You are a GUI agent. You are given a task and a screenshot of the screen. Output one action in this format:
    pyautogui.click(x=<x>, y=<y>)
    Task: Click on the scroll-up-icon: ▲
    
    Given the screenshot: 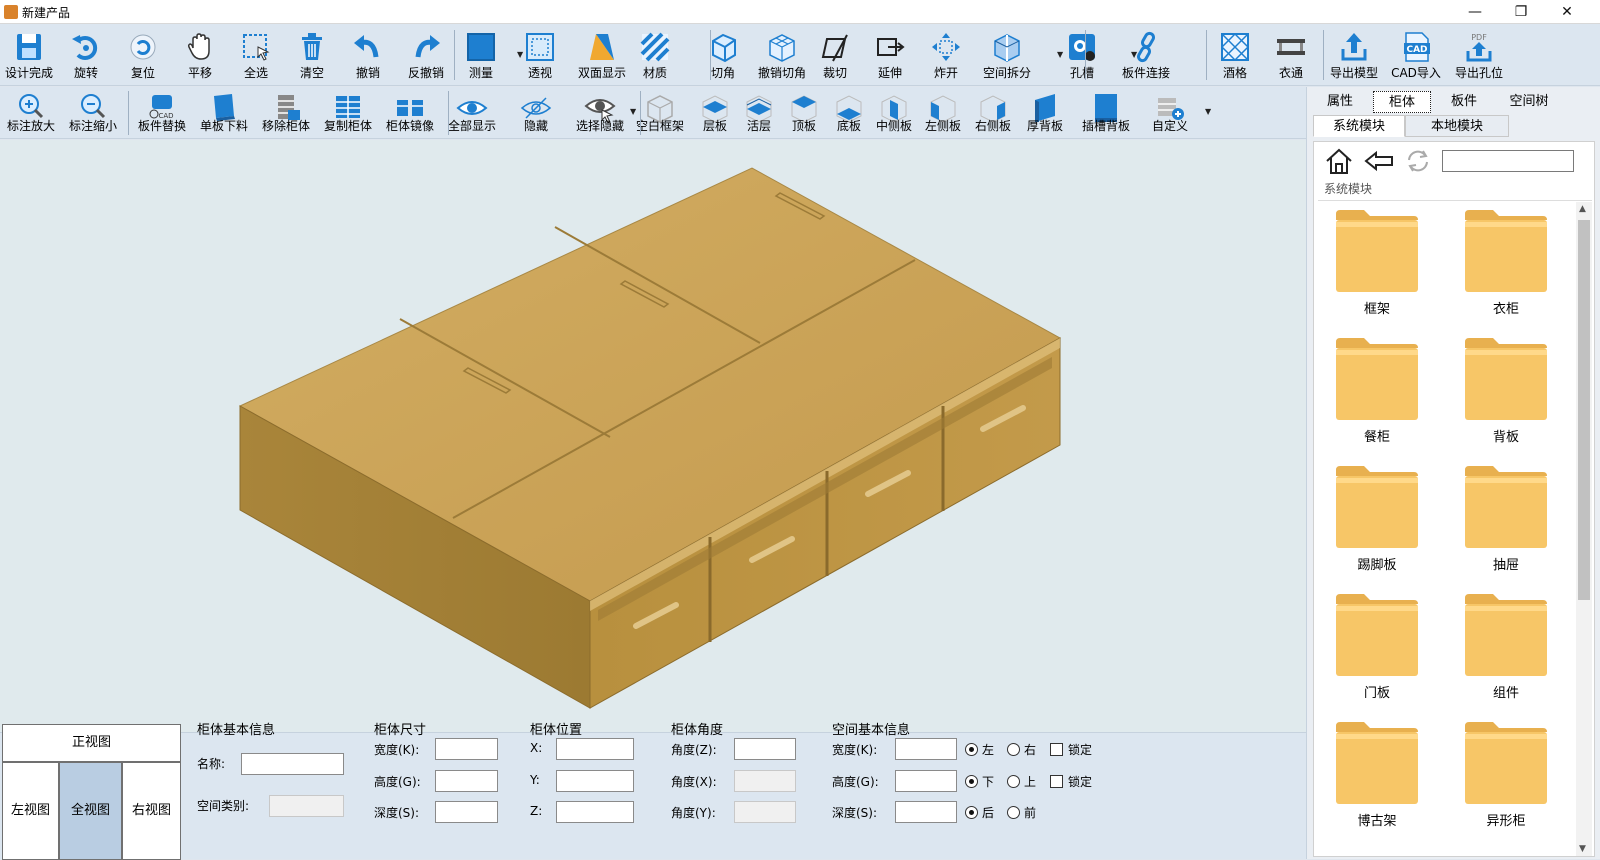 What is the action you would take?
    pyautogui.click(x=1582, y=209)
    